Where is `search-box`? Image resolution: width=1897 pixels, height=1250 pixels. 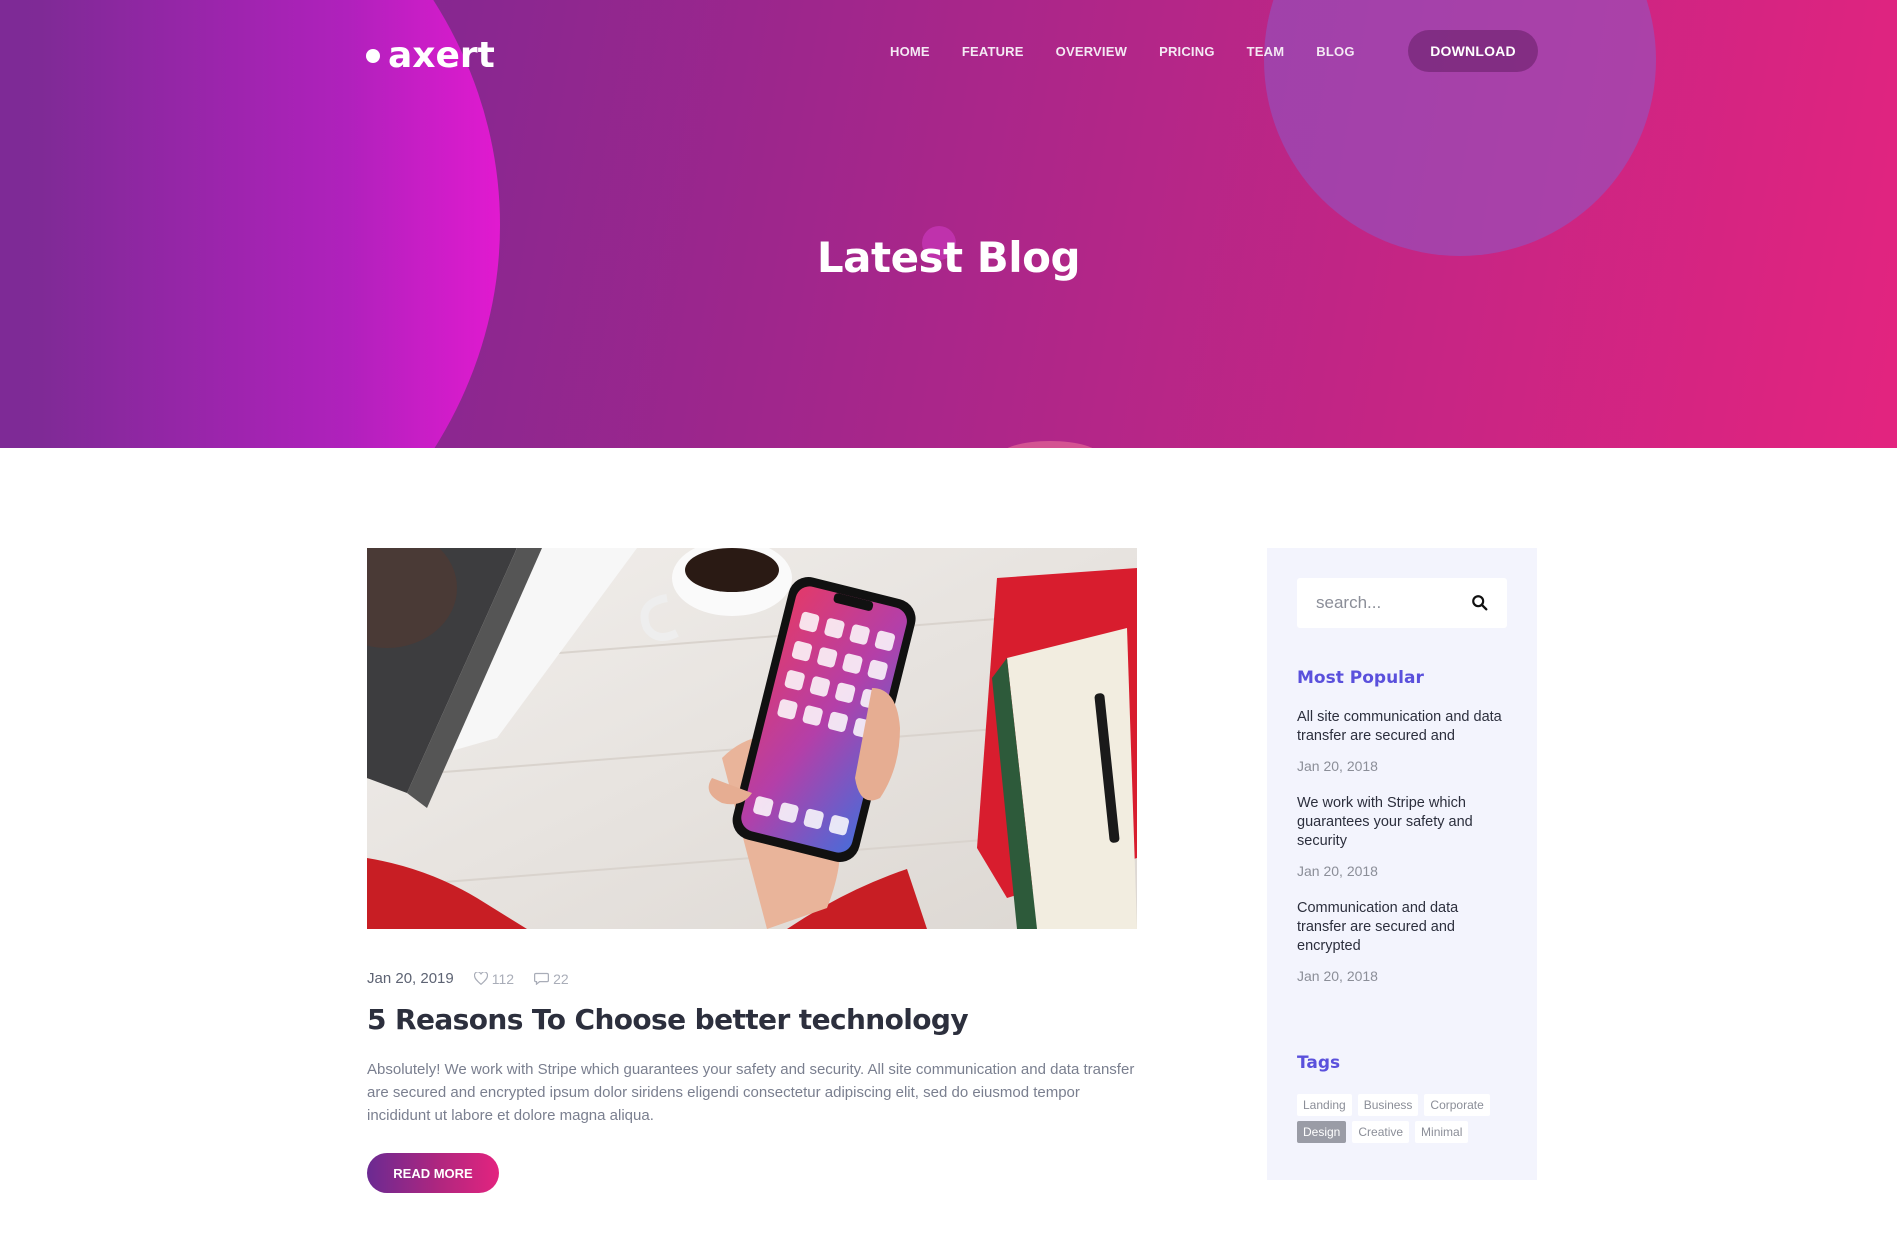 search-box is located at coordinates (1402, 603).